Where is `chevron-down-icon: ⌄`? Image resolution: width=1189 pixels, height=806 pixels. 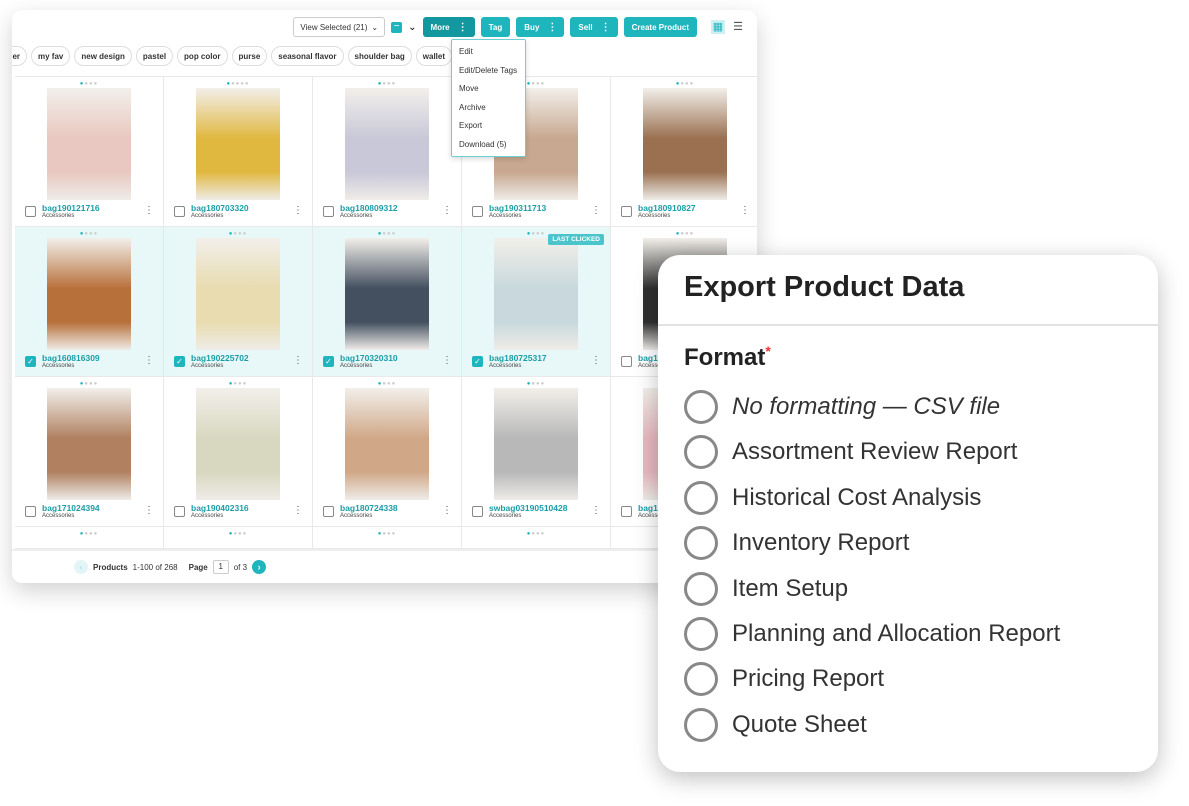 chevron-down-icon: ⌄ is located at coordinates (412, 27).